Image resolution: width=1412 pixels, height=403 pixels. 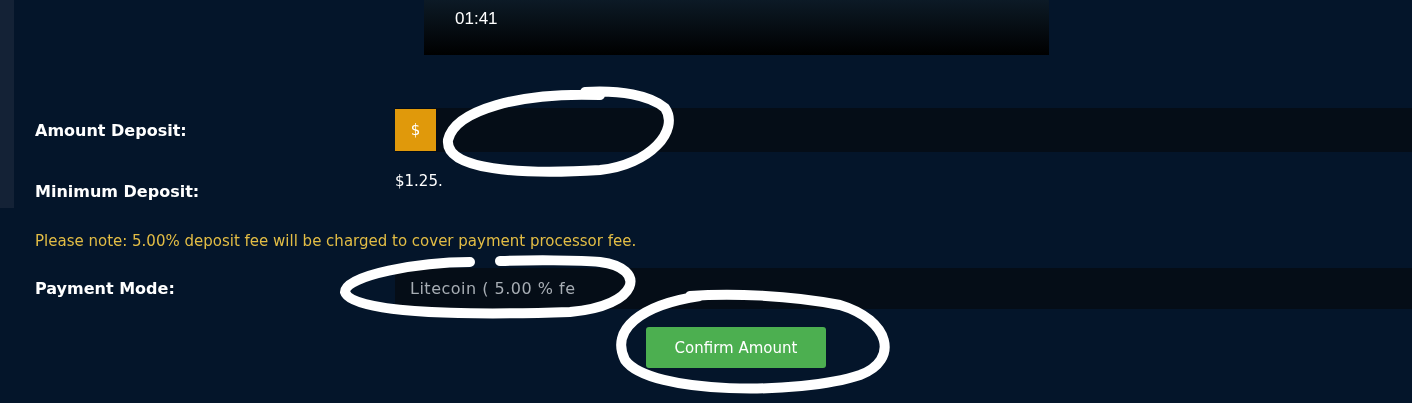 What do you see at coordinates (415, 130) in the screenshot?
I see `currency-badge: $` at bounding box center [415, 130].